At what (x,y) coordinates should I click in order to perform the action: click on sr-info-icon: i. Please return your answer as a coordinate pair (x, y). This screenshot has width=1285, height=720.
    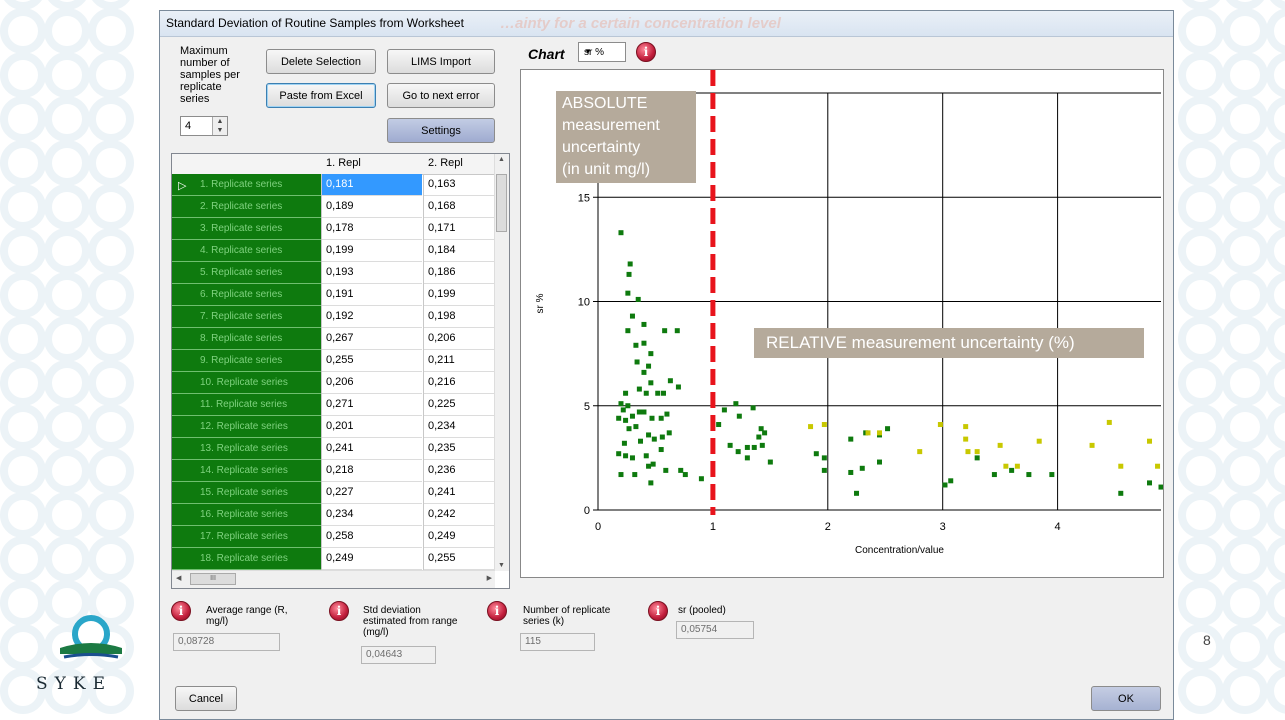
    Looking at the image, I should click on (658, 611).